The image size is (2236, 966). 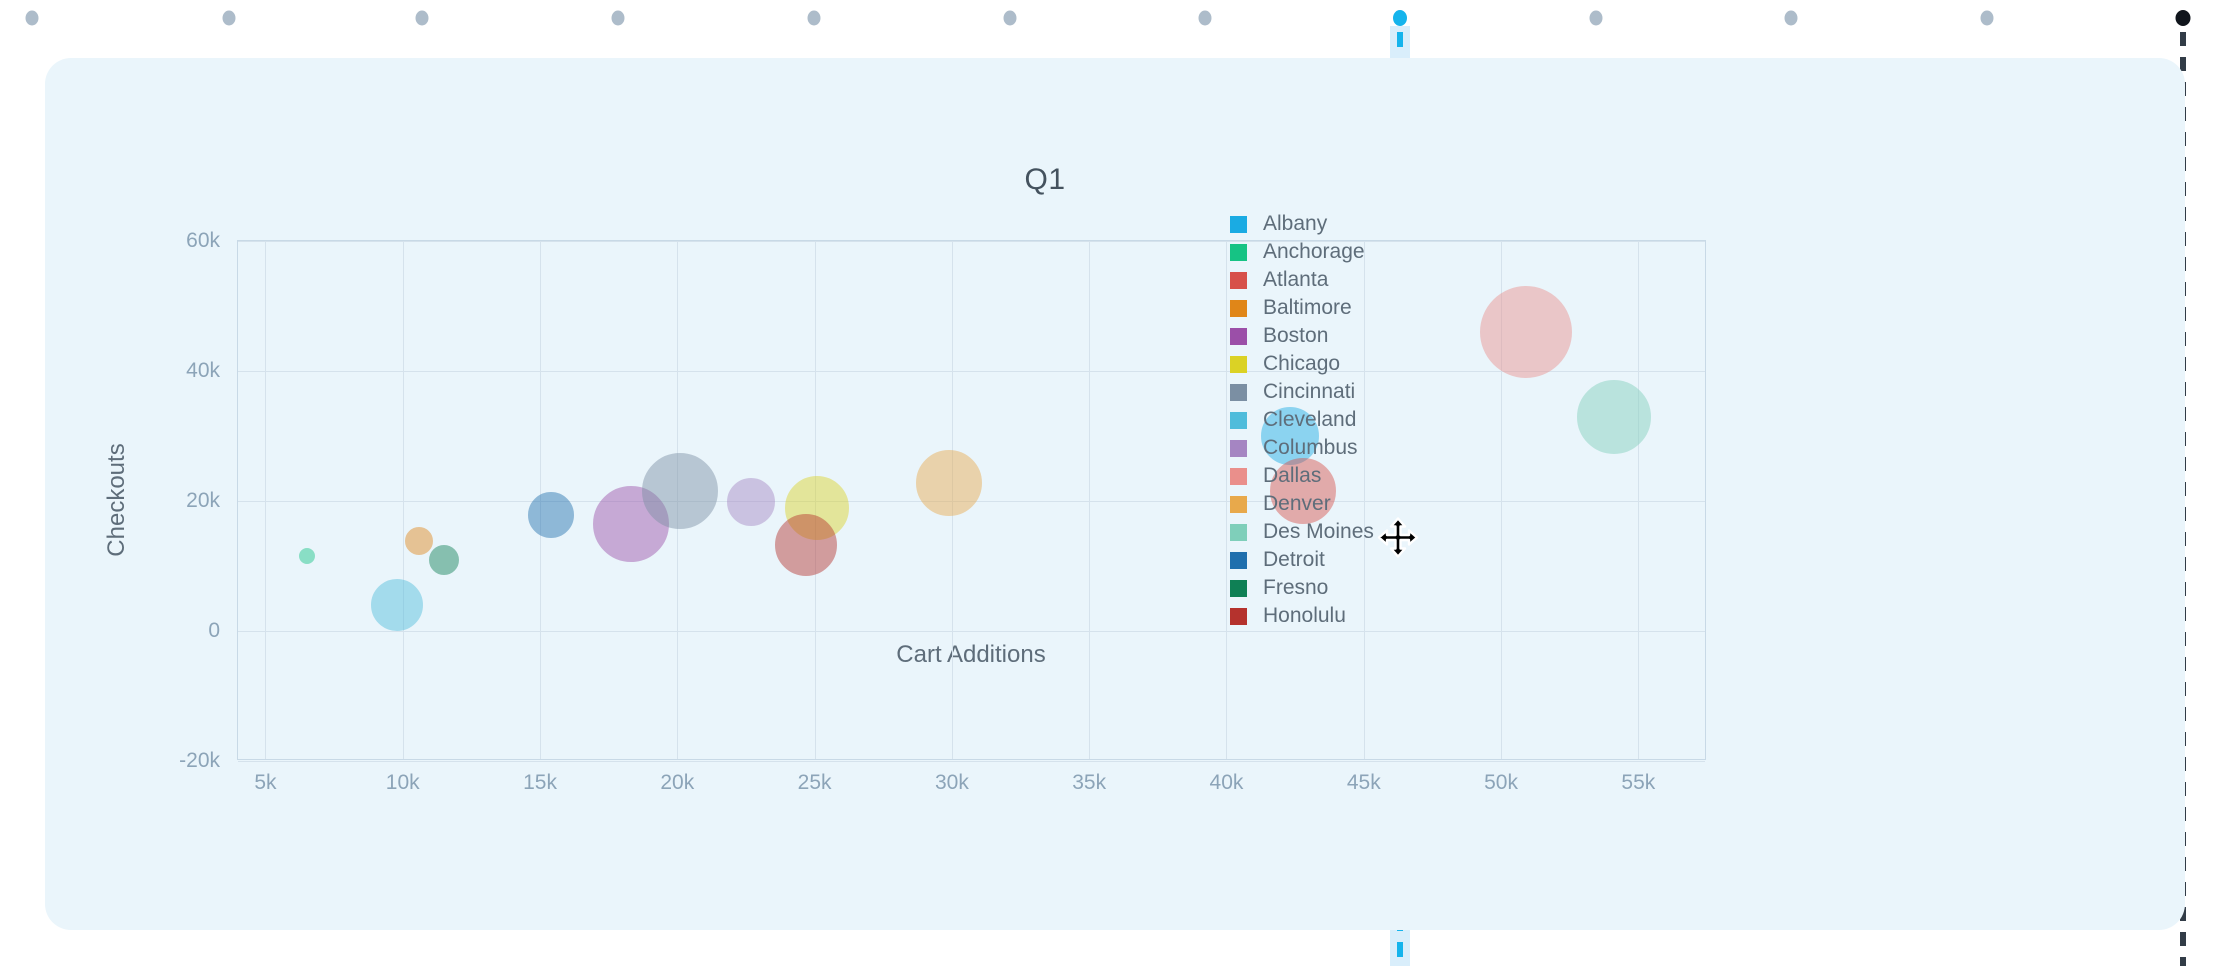 I want to click on legend-item-albany: Albany, so click(x=1302, y=224).